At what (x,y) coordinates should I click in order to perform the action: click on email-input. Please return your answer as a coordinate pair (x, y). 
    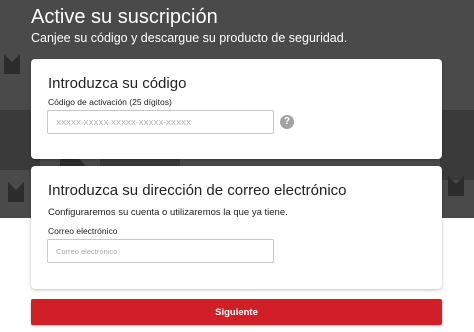
    Looking at the image, I should click on (160, 251).